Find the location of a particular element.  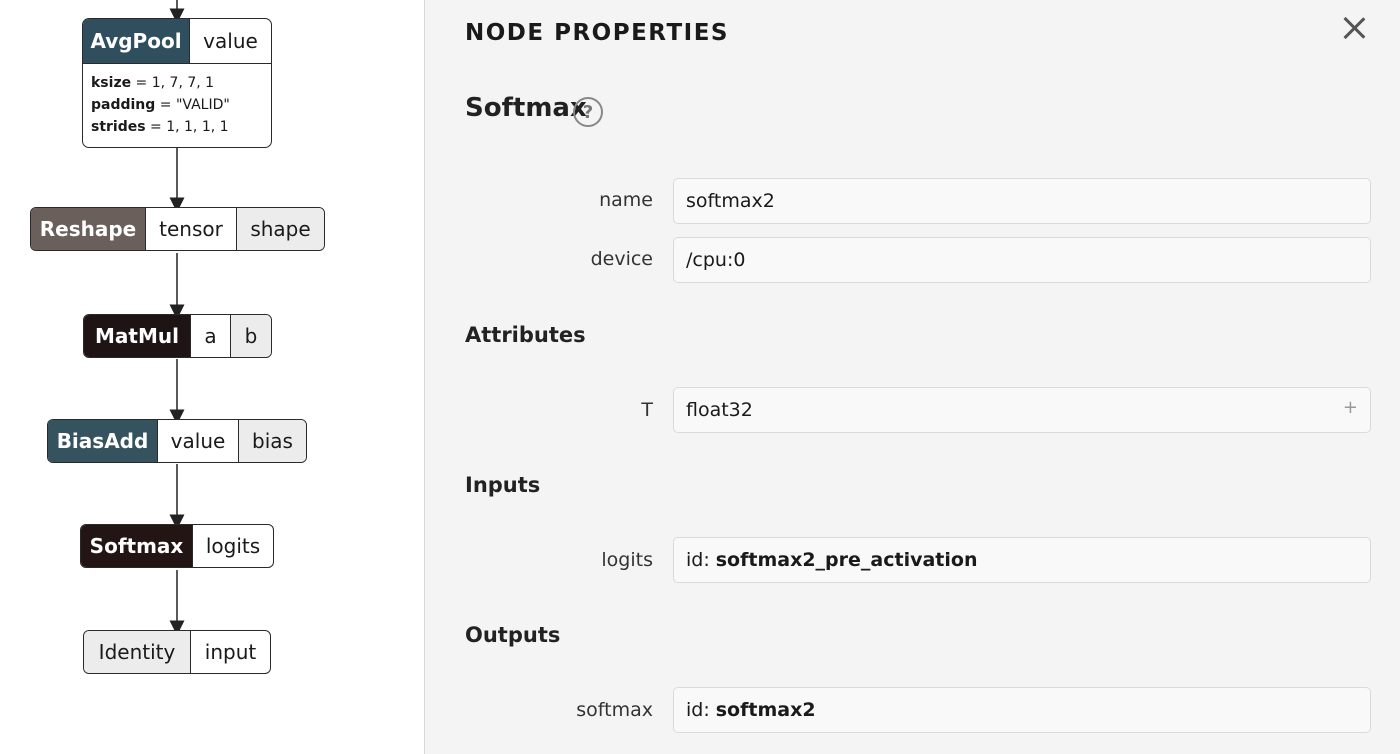

node-matmul-port-a: a is located at coordinates (210, 336).